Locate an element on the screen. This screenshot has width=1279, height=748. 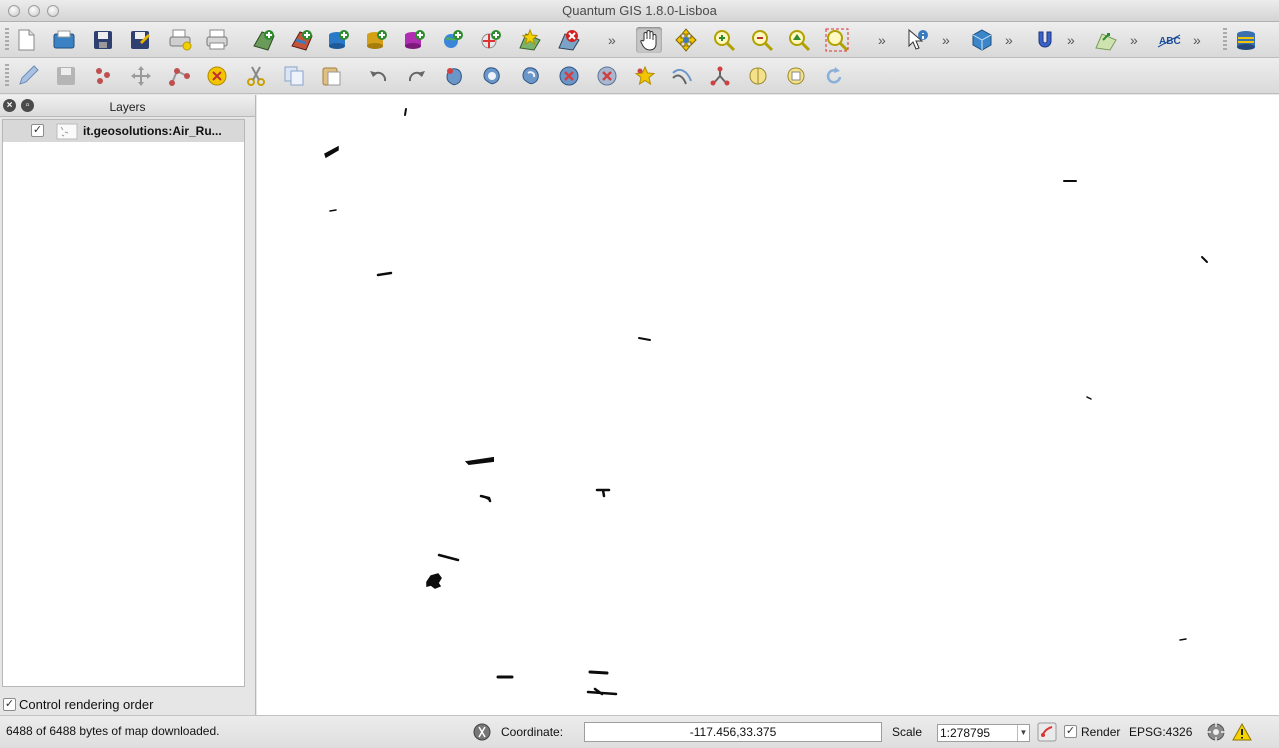
new-project-button is located at coordinates (26, 40).